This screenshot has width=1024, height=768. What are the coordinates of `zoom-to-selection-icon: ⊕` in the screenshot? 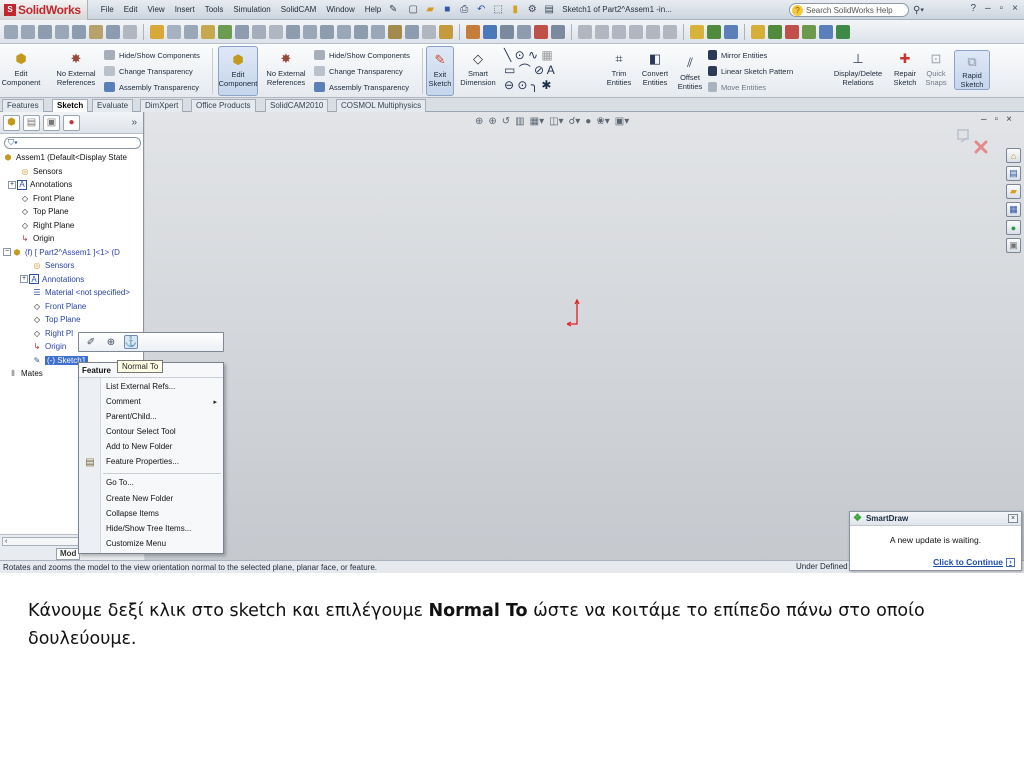 It's located at (111, 342).